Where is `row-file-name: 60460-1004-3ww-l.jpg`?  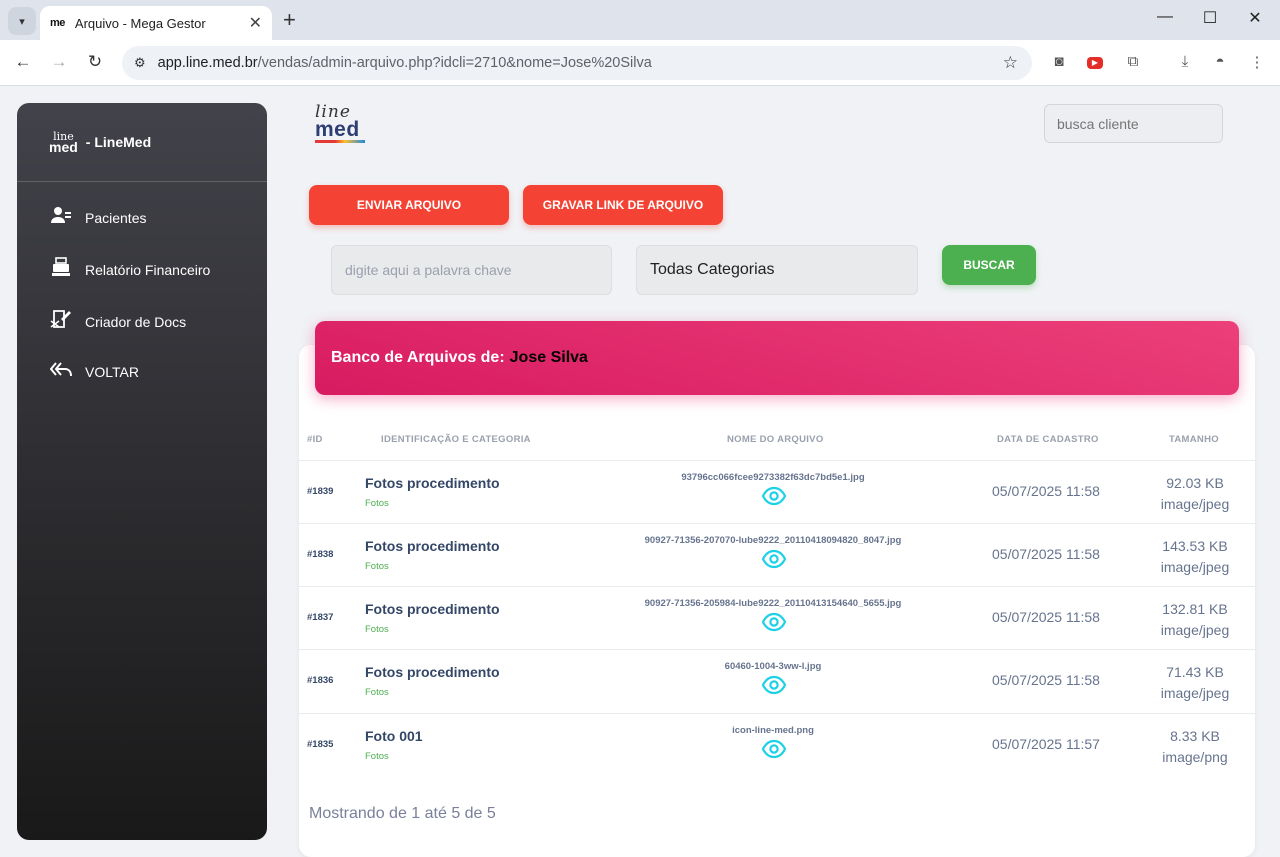 row-file-name: 60460-1004-3ww-l.jpg is located at coordinates (773, 666).